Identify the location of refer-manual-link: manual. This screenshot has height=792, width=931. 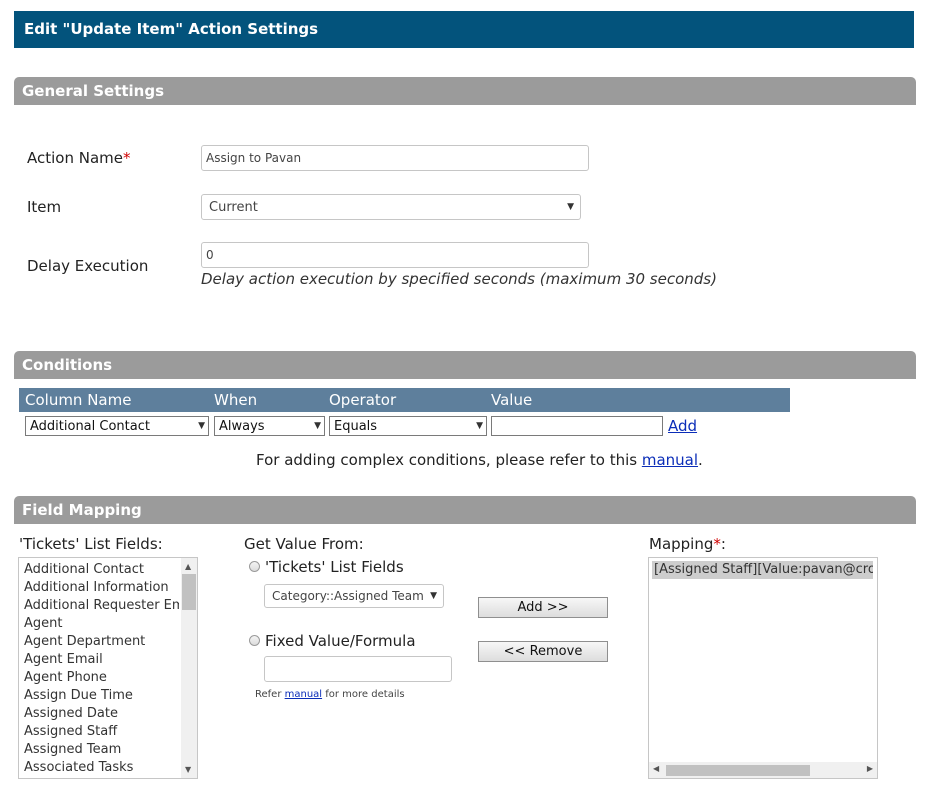
(303, 694).